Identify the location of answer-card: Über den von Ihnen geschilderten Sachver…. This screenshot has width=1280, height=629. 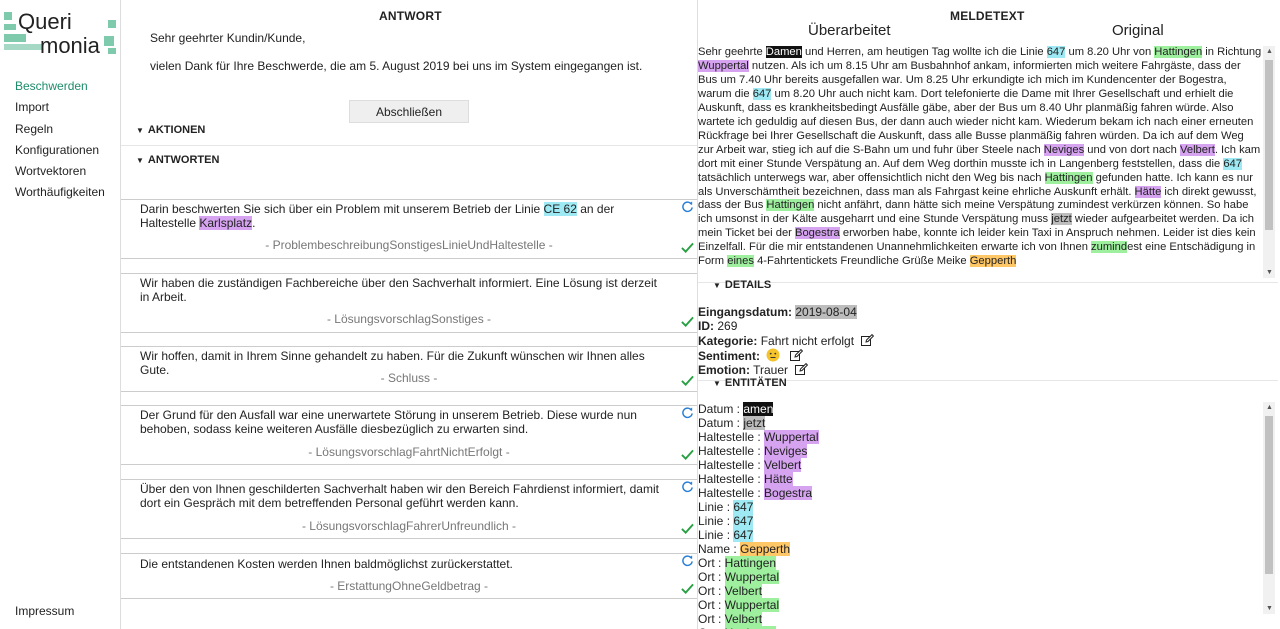
(409, 509).